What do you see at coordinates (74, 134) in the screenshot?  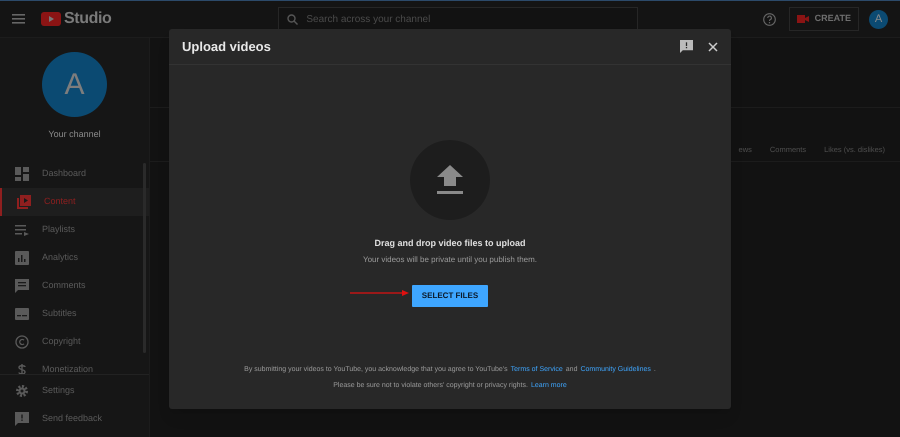 I see `channel-label: Your channel` at bounding box center [74, 134].